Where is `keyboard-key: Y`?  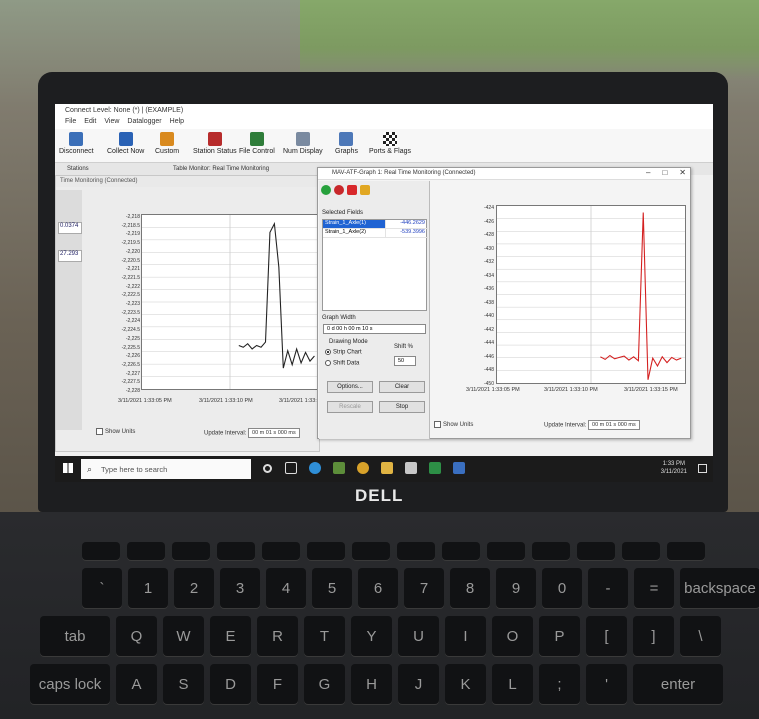
keyboard-key: Y is located at coordinates (371, 636).